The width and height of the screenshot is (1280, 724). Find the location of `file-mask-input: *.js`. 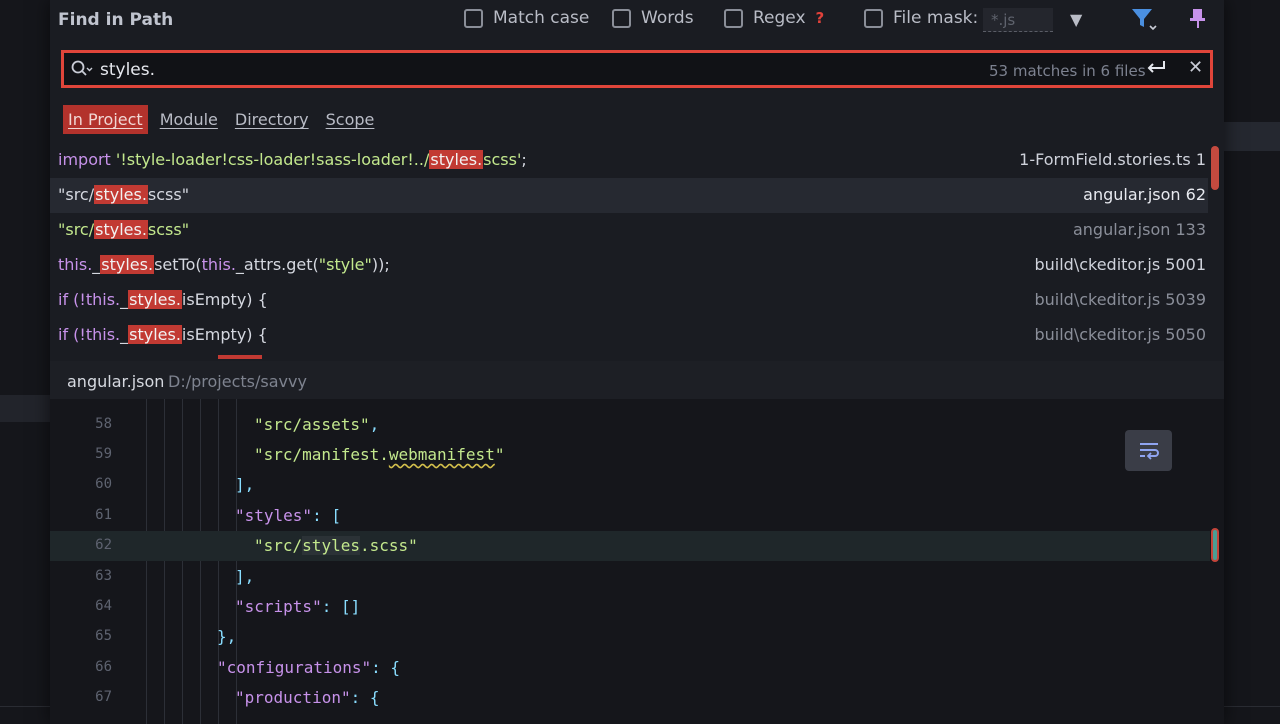

file-mask-input: *.js is located at coordinates (1018, 20).